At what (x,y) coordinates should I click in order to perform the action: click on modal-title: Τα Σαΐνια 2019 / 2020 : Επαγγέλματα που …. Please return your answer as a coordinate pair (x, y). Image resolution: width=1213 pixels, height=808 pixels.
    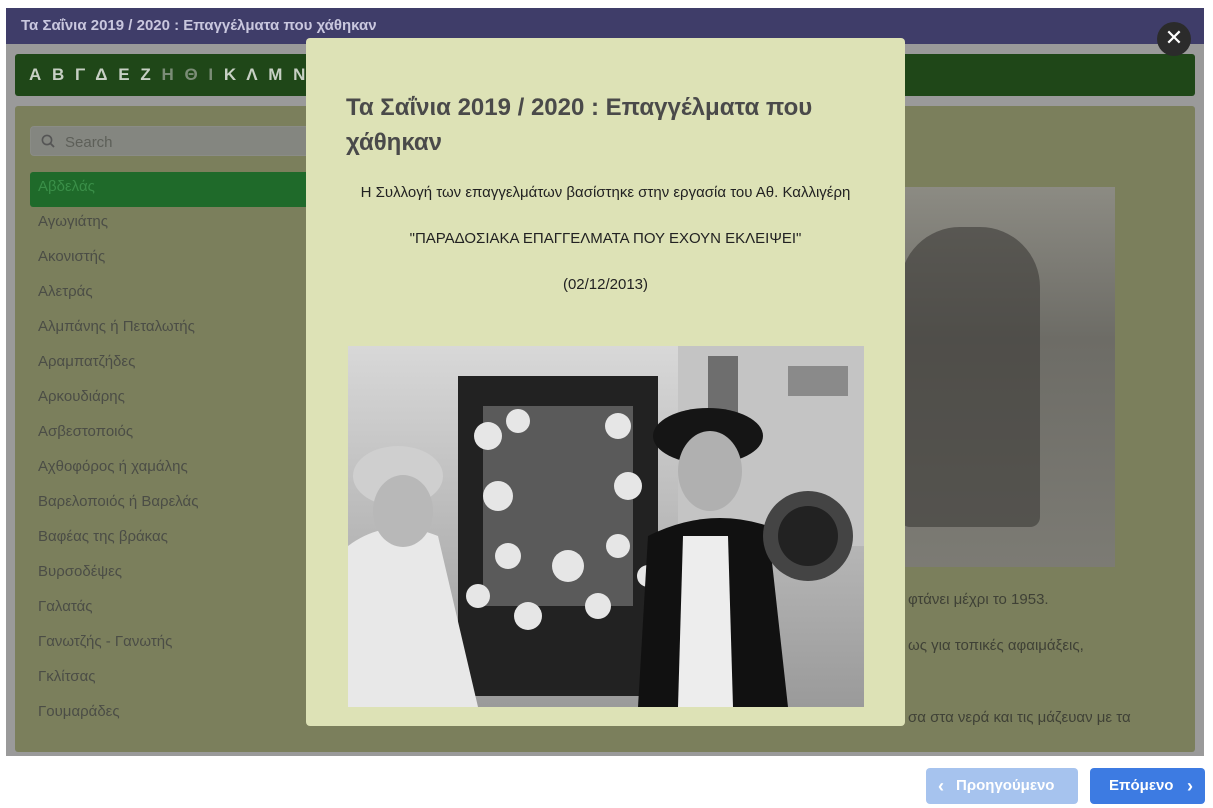
    Looking at the image, I should click on (579, 125).